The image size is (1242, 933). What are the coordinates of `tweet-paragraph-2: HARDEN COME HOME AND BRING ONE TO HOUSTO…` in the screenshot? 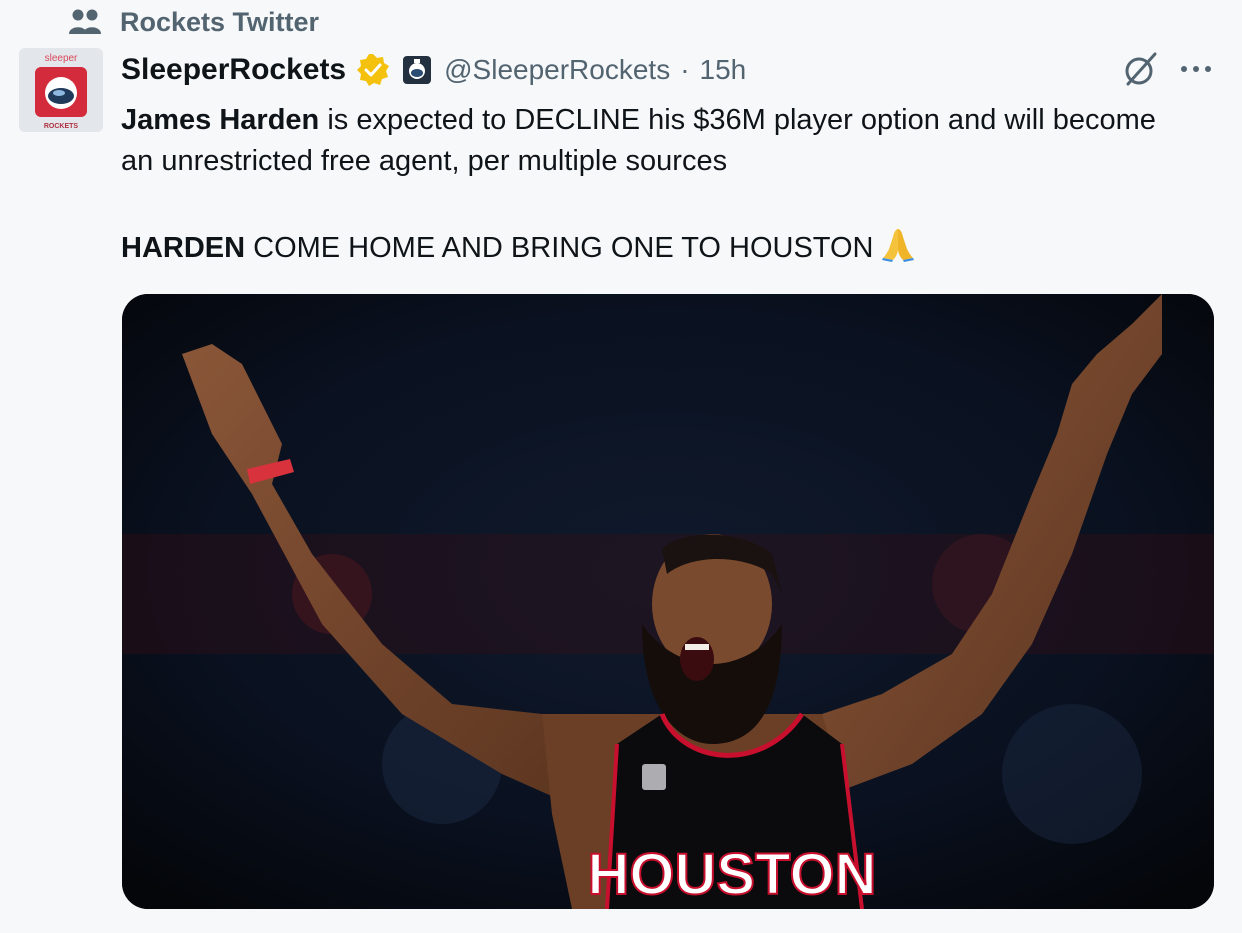 It's located at (651, 250).